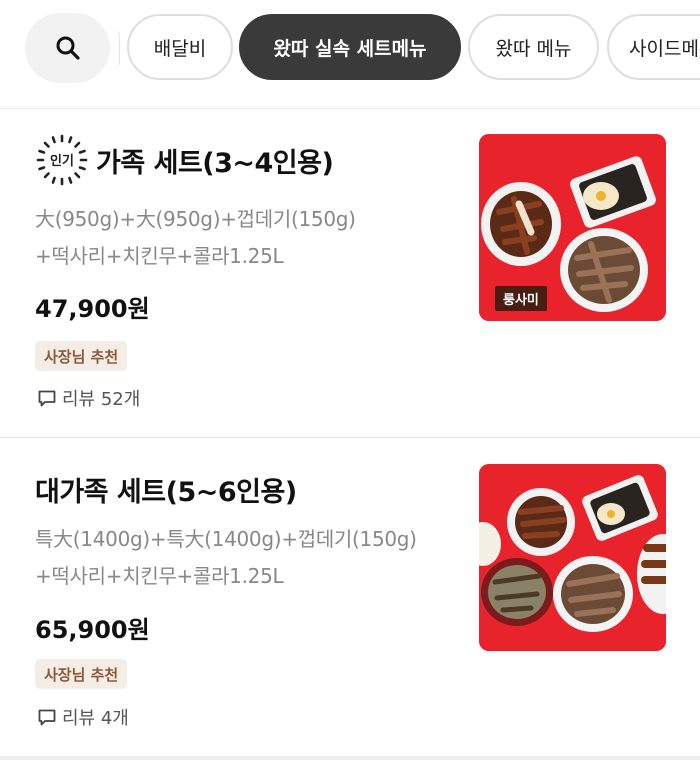 The width and height of the screenshot is (700, 760). What do you see at coordinates (101, 399) in the screenshot?
I see `review-count-label: 리뷰 52개` at bounding box center [101, 399].